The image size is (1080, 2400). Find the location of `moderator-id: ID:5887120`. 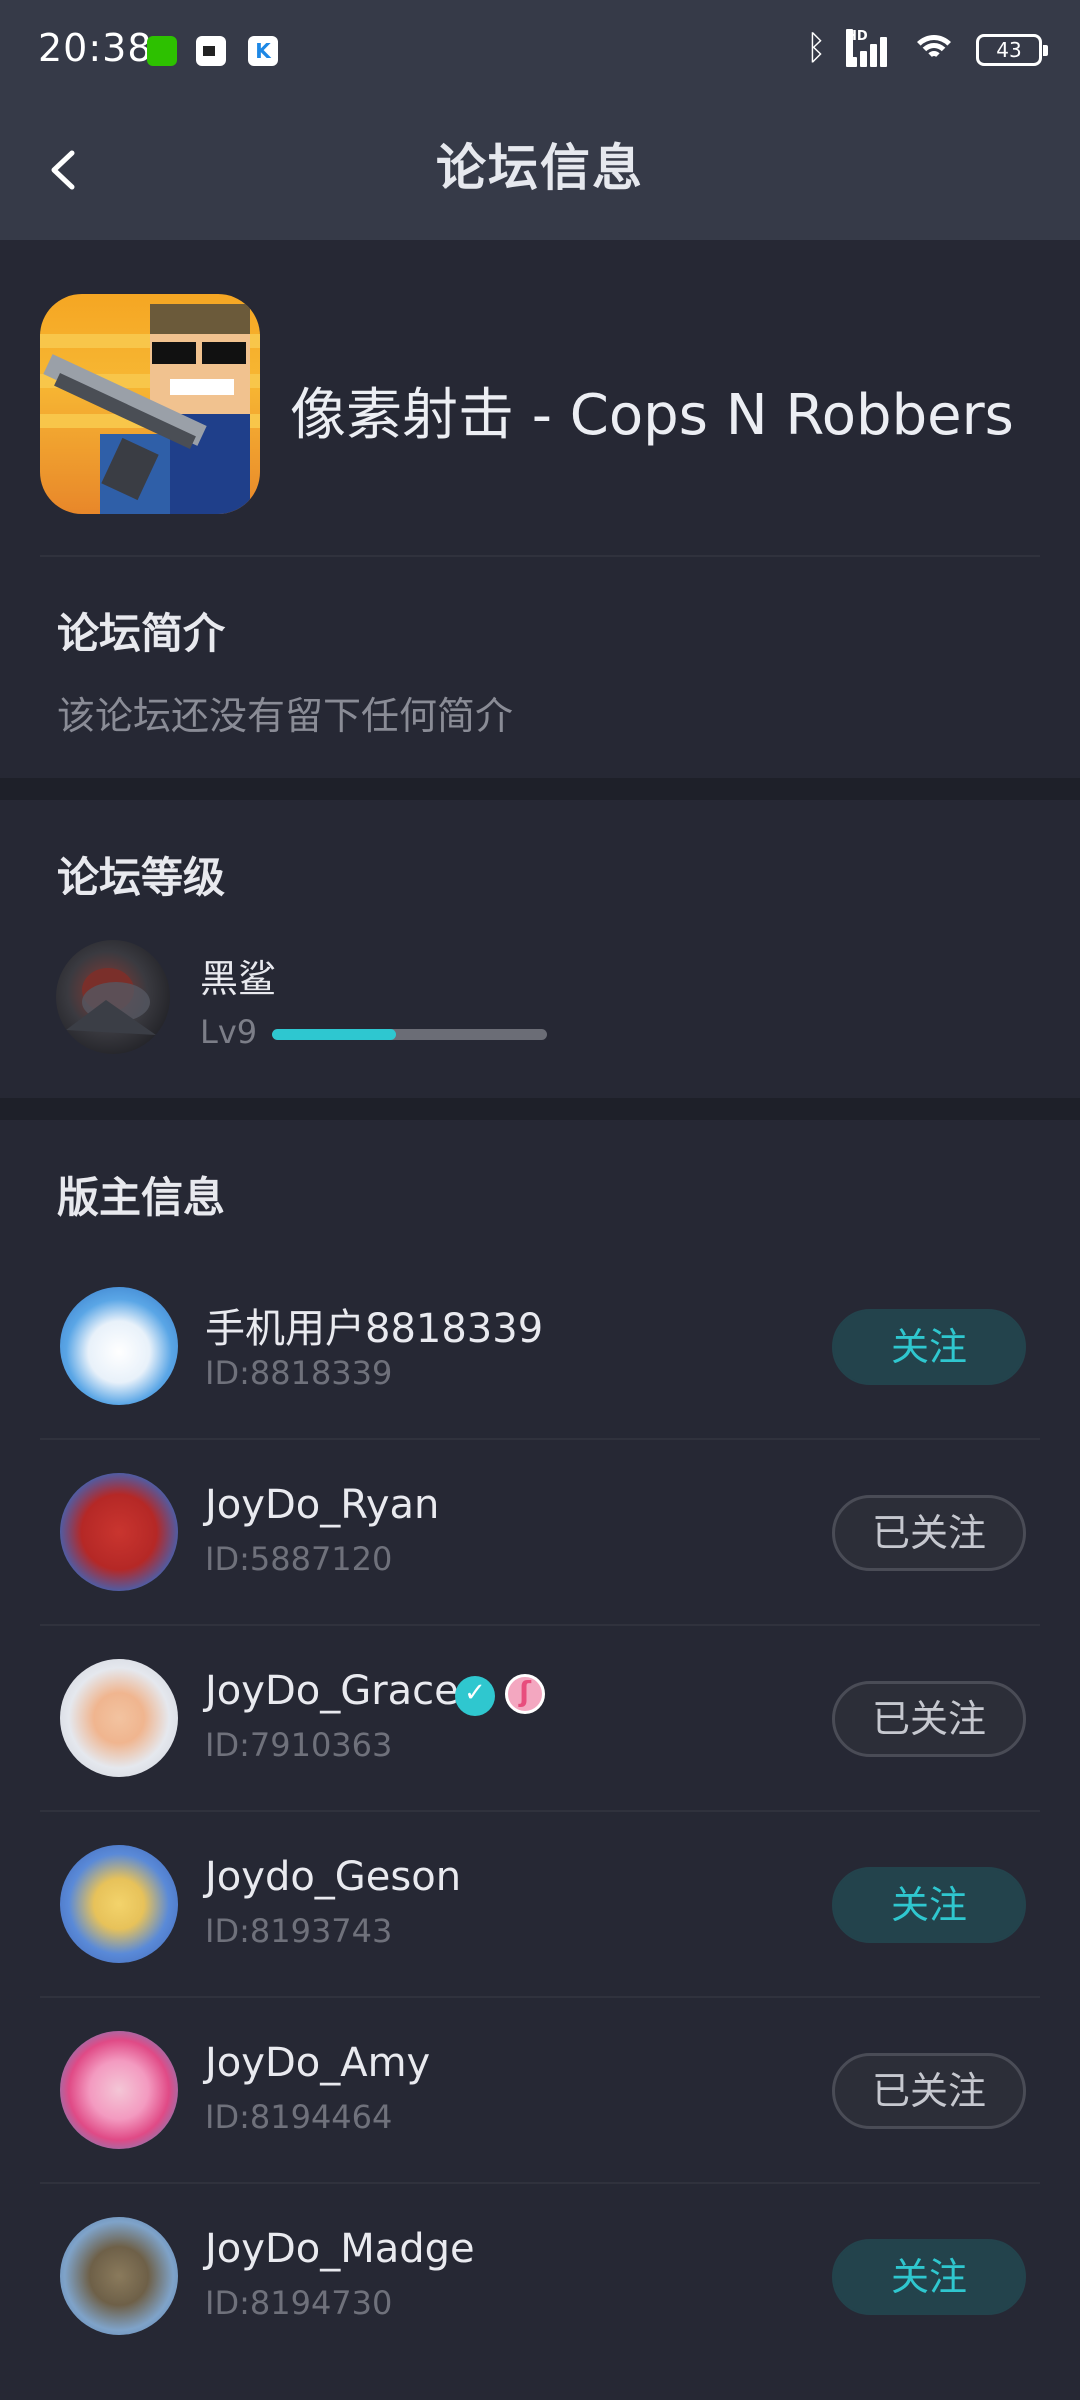

moderator-id: ID:5887120 is located at coordinates (299, 1559).